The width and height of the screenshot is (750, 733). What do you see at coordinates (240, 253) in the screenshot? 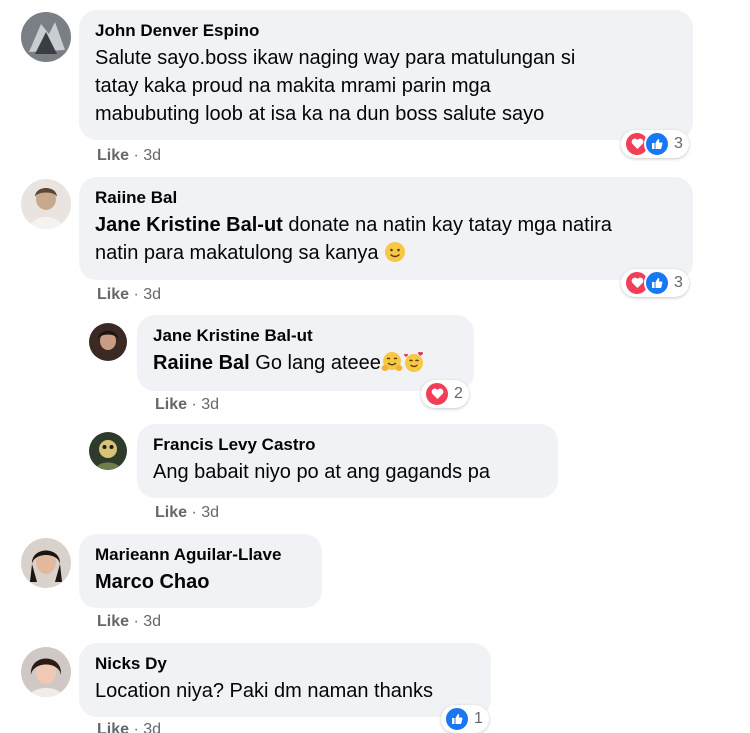
I see `comment-text-segment: natin para makatulong sa kanya` at bounding box center [240, 253].